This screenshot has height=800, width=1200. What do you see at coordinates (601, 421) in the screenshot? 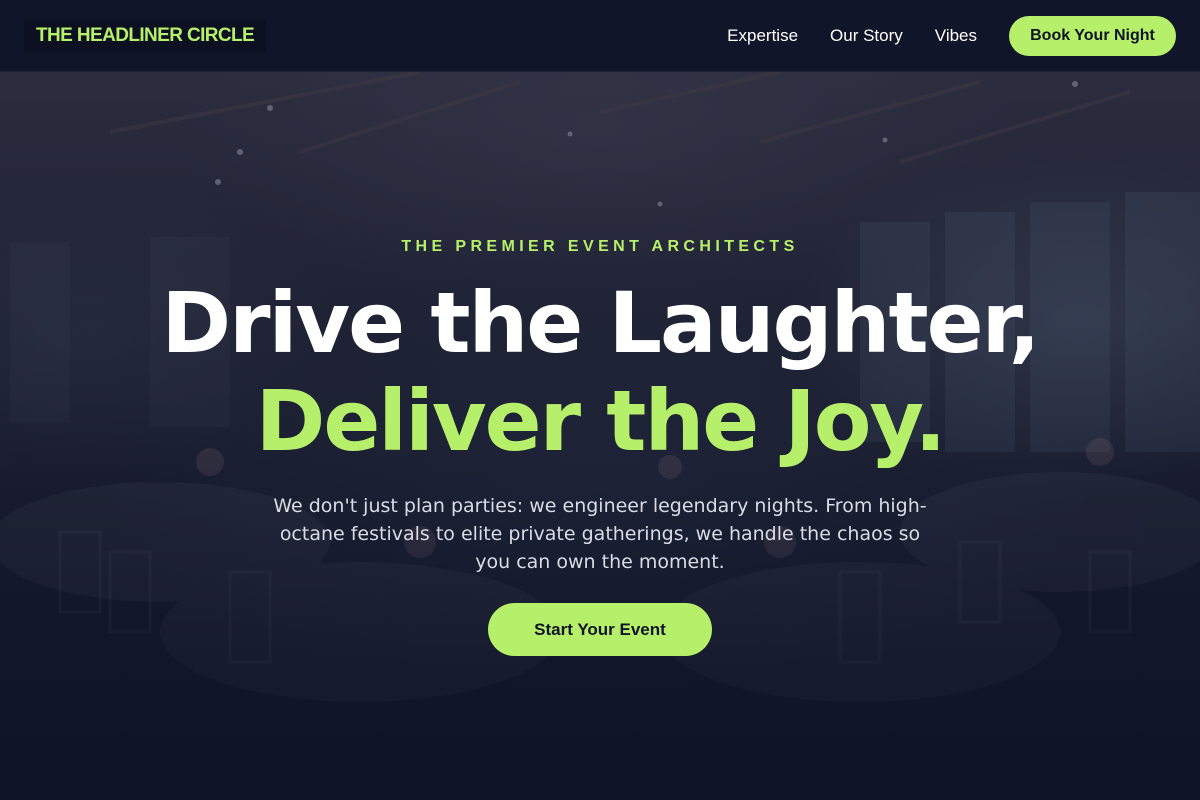
I see `headline-line-2: Deliver the Joy.` at bounding box center [601, 421].